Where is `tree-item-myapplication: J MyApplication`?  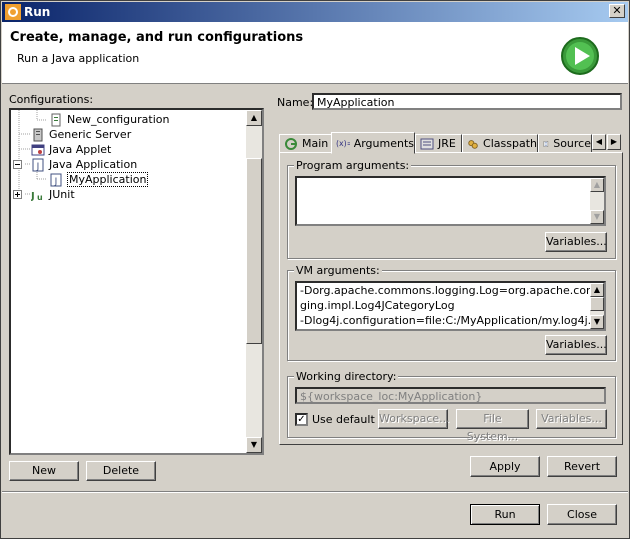 tree-item-myapplication: J MyApplication is located at coordinates (99, 179).